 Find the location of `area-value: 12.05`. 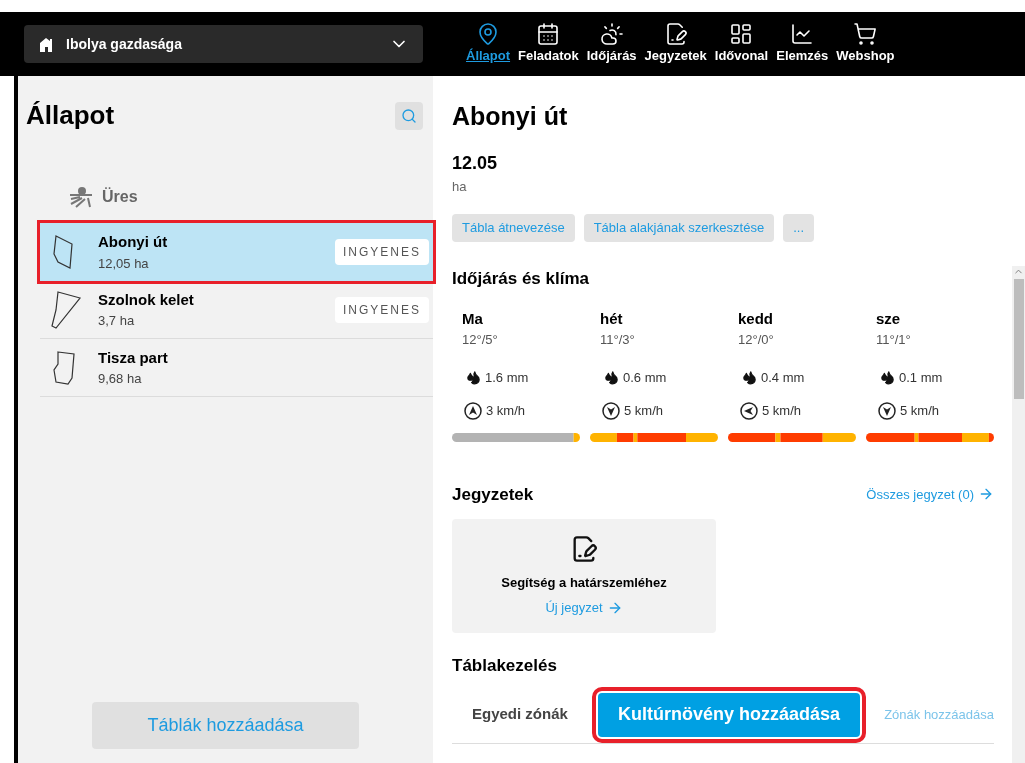

area-value: 12.05 is located at coordinates (475, 163).